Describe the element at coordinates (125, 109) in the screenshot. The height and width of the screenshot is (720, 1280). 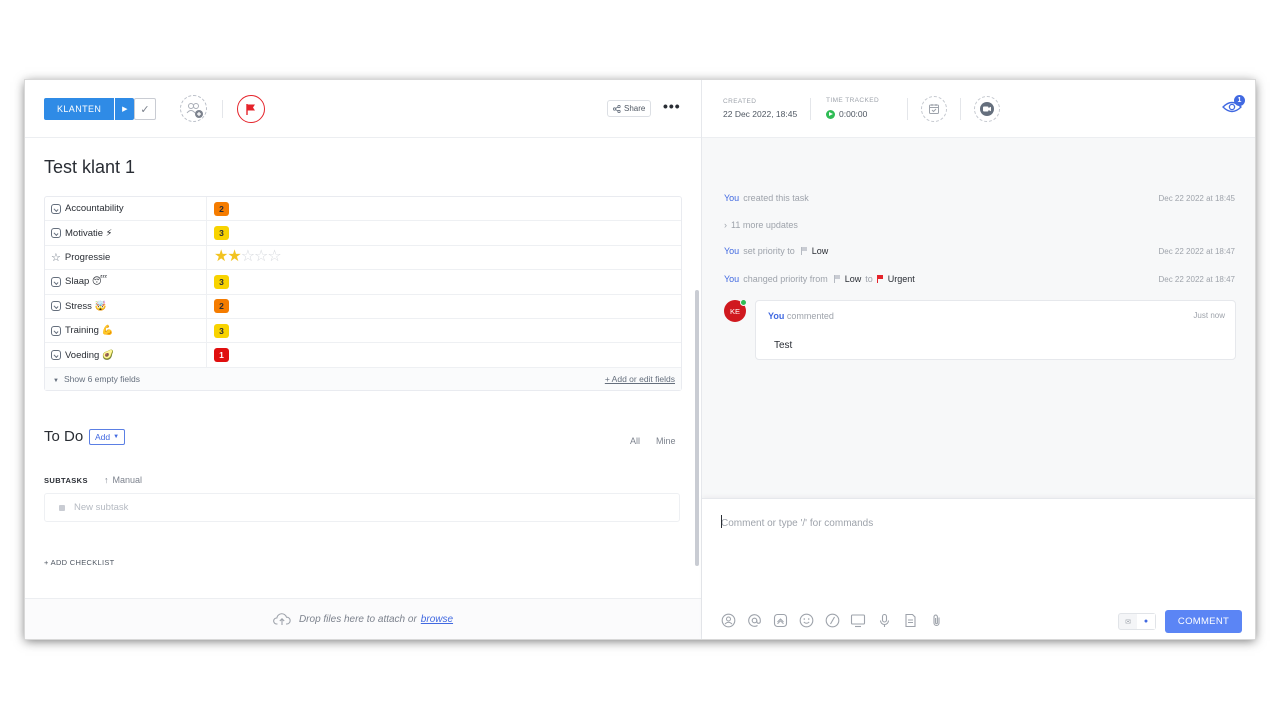
I see `status-next-arrow-icon: ▶` at that location.